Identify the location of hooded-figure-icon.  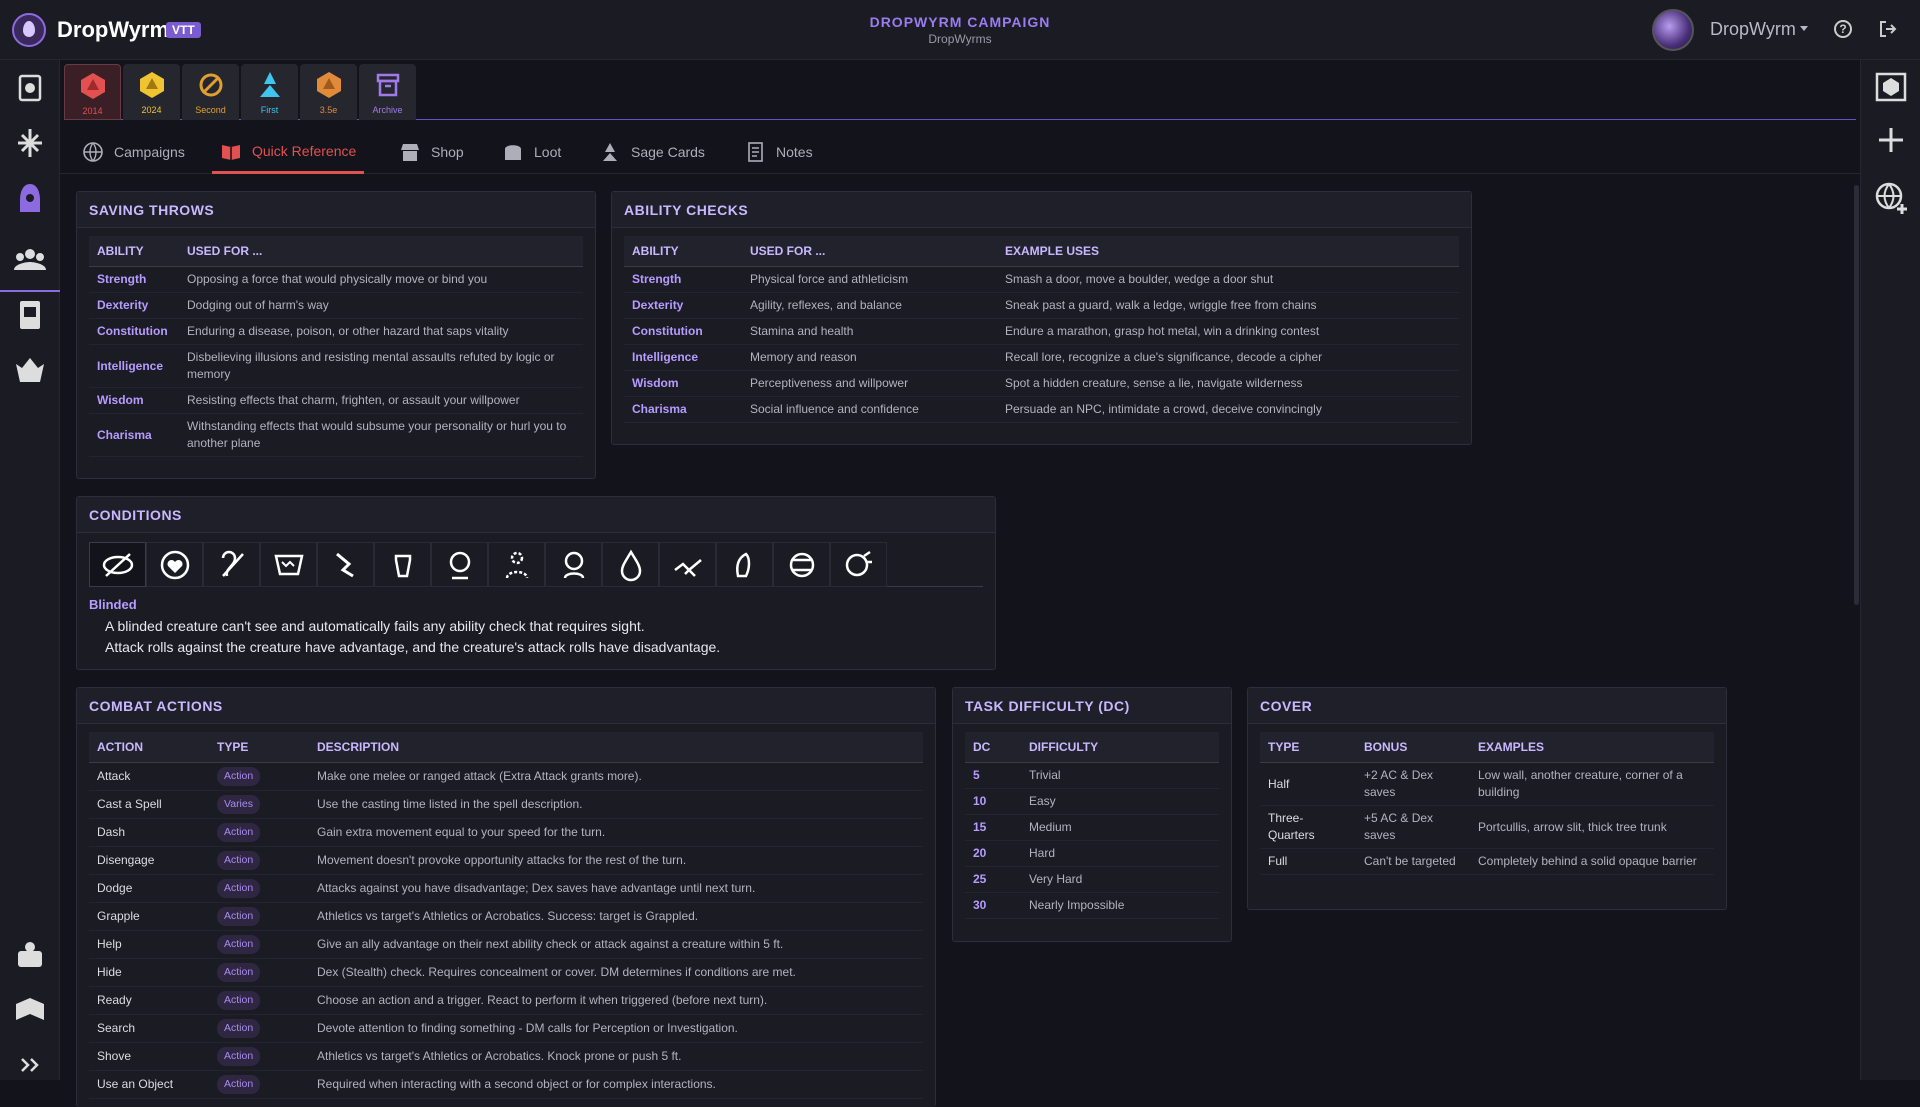
(30, 198).